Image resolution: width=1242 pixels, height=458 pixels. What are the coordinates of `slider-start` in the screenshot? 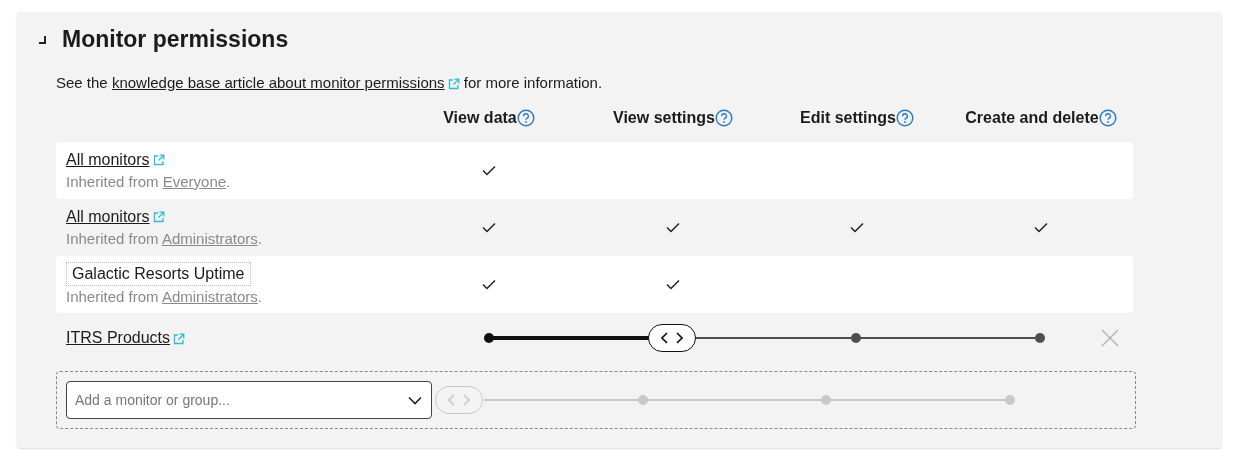 It's located at (489, 338).